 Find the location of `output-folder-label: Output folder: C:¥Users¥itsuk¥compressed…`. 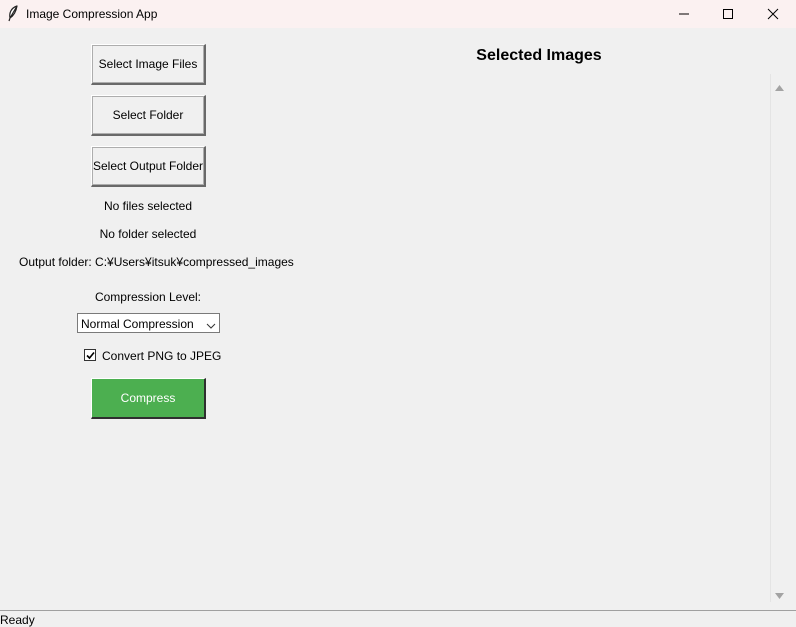

output-folder-label: Output folder: C:¥Users¥itsuk¥compressed… is located at coordinates (156, 262).